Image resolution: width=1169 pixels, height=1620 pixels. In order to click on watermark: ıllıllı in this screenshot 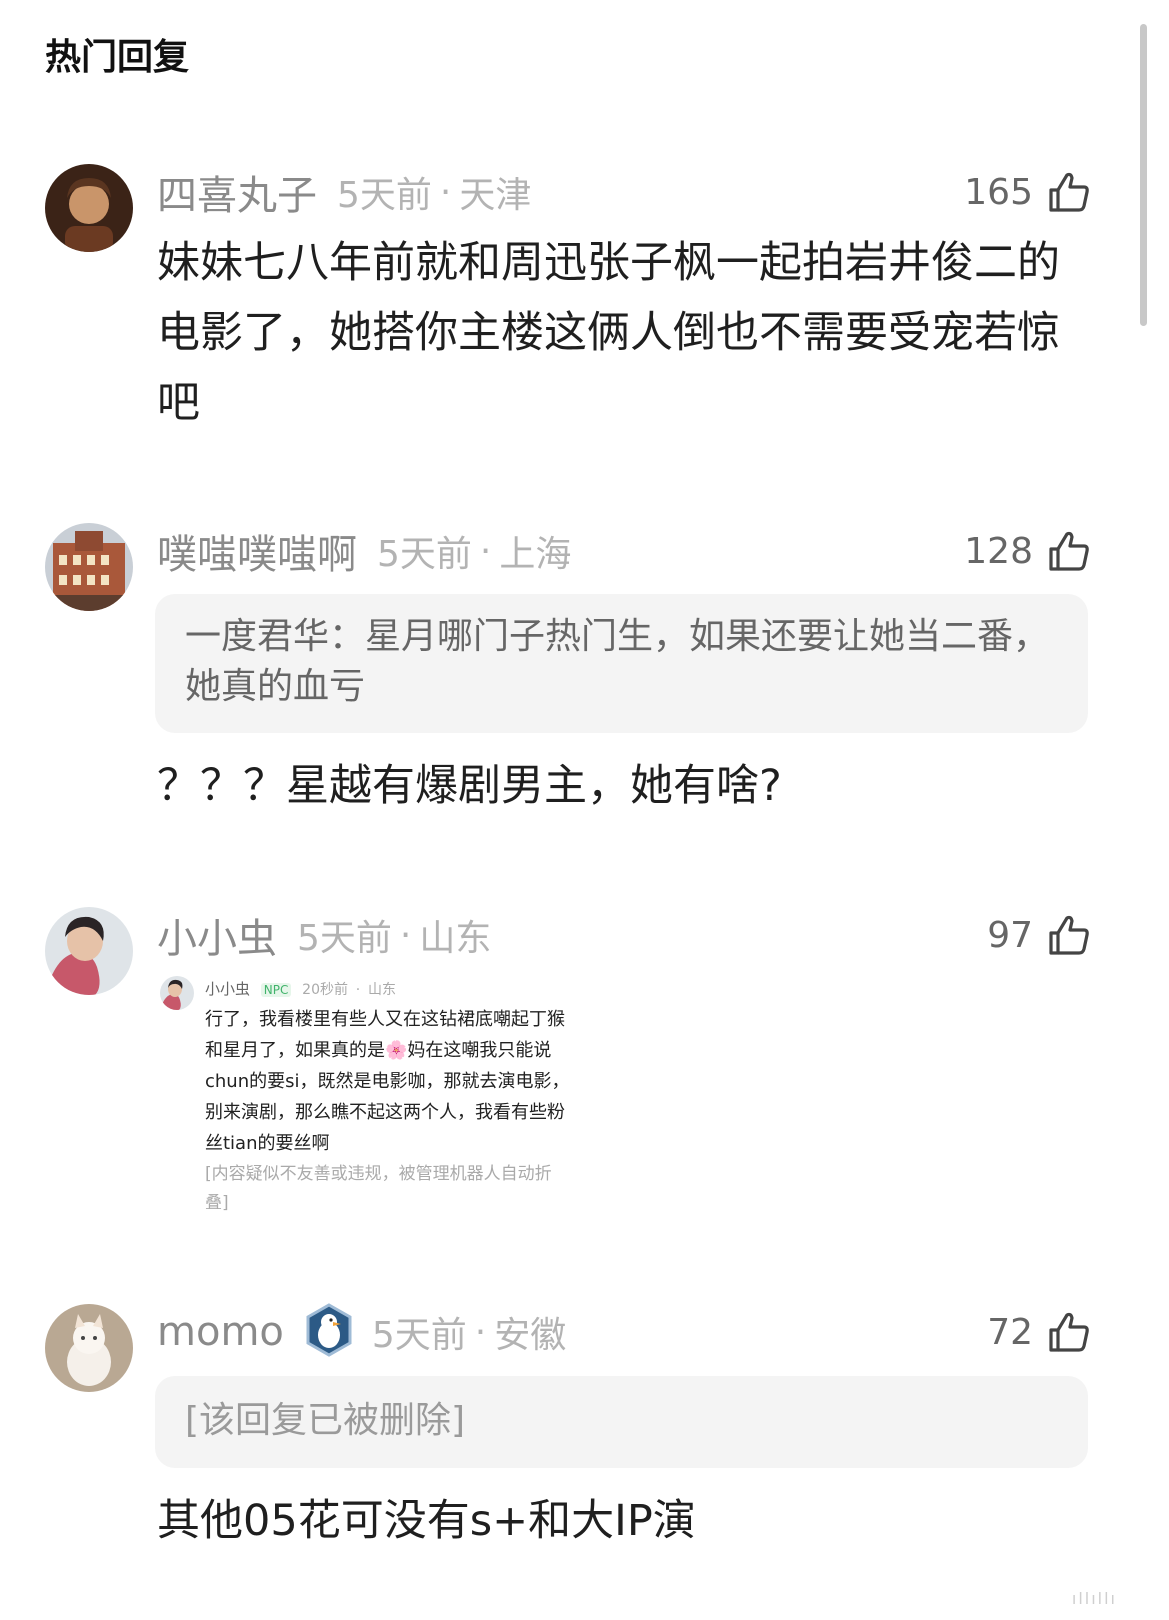, I will do `click(1094, 1598)`.